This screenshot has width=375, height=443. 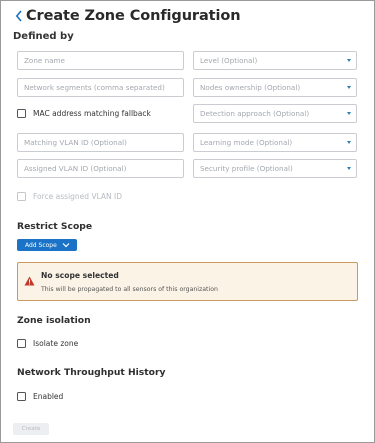 I want to click on matching-vlan-field, so click(x=100, y=142).